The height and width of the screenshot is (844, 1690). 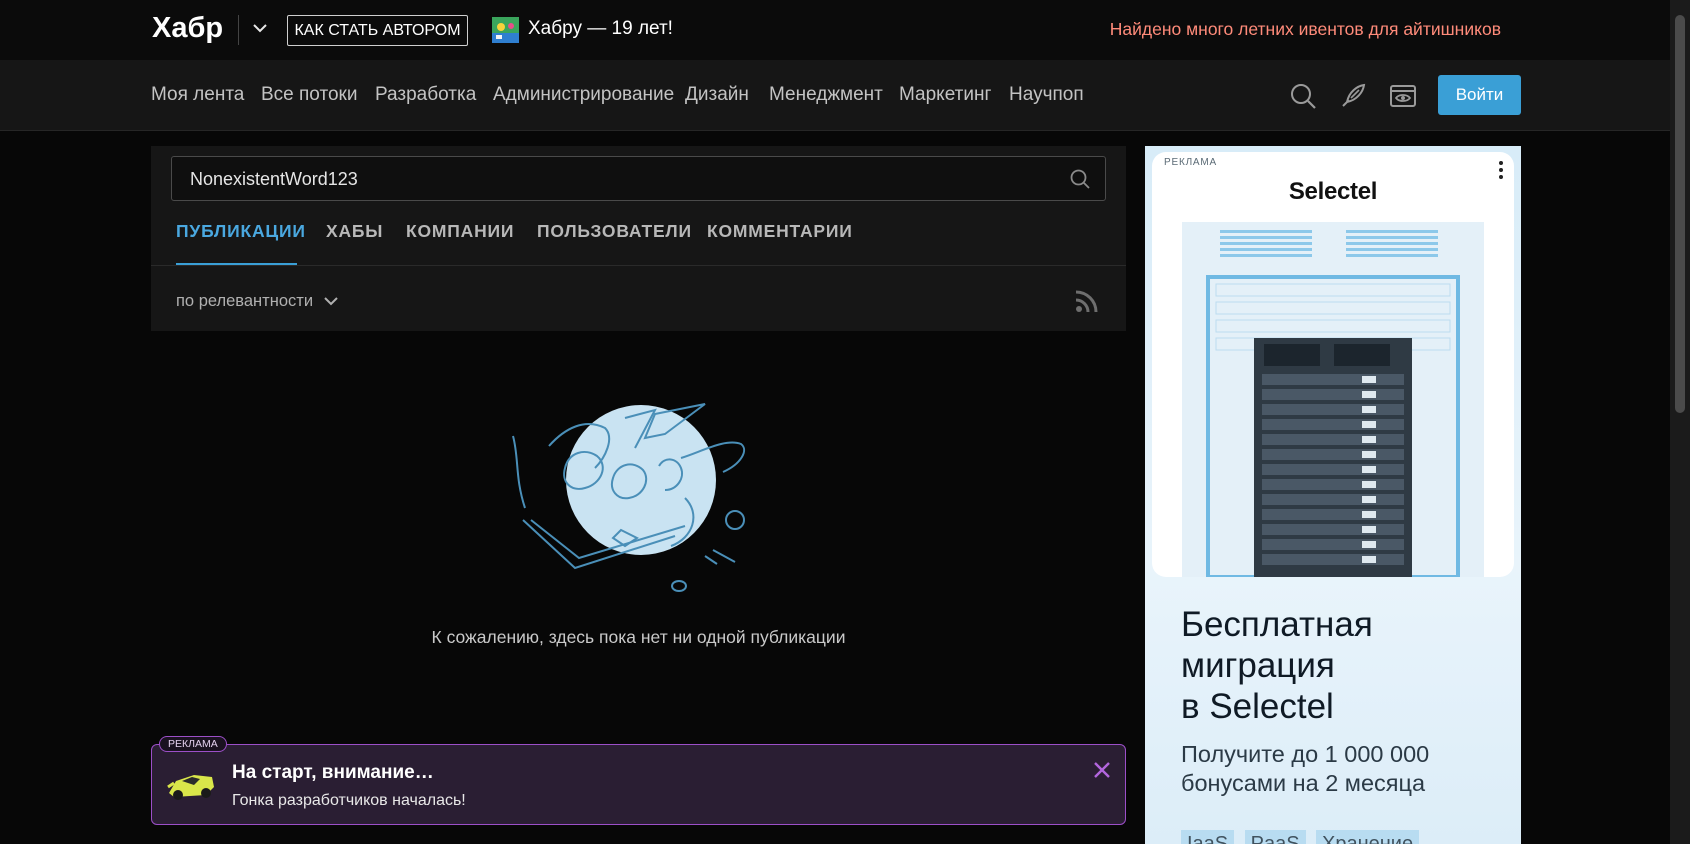 I want to click on ad-chip: IaaS, so click(x=1208, y=837).